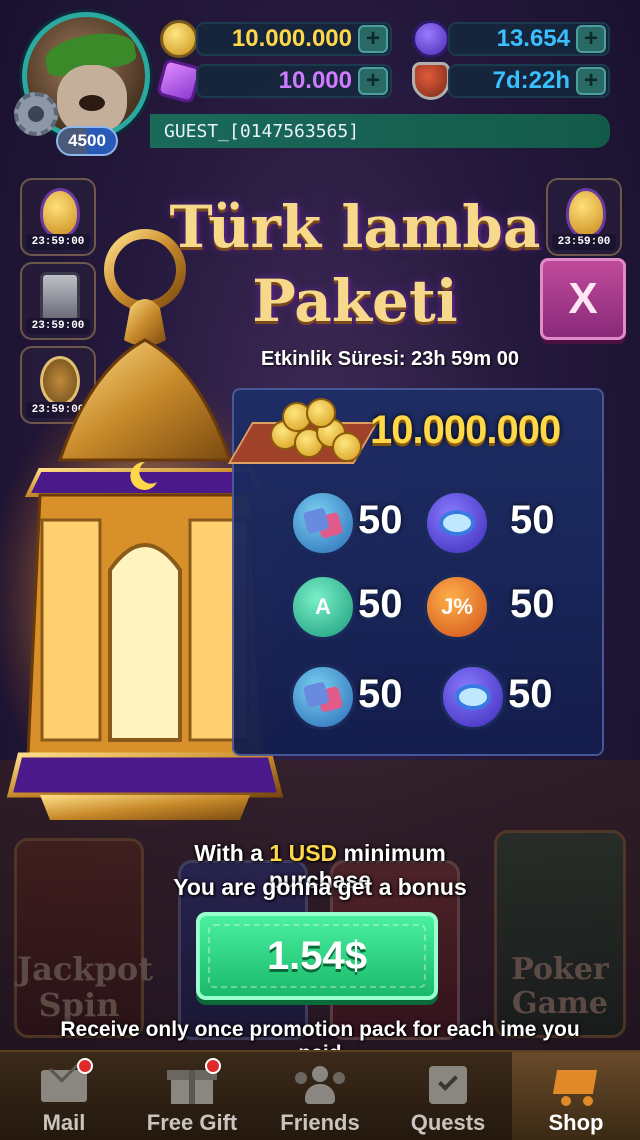  Describe the element at coordinates (576, 1084) in the screenshot. I see `shopping-cart-icon` at that location.